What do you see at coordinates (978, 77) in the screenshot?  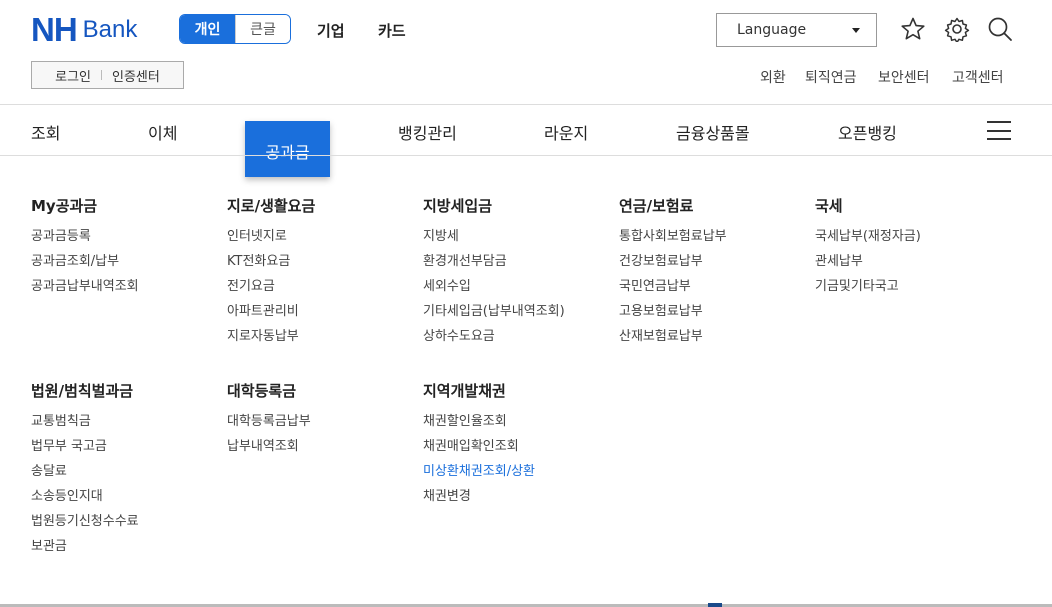 I see `util-link-customer: 고객센터` at bounding box center [978, 77].